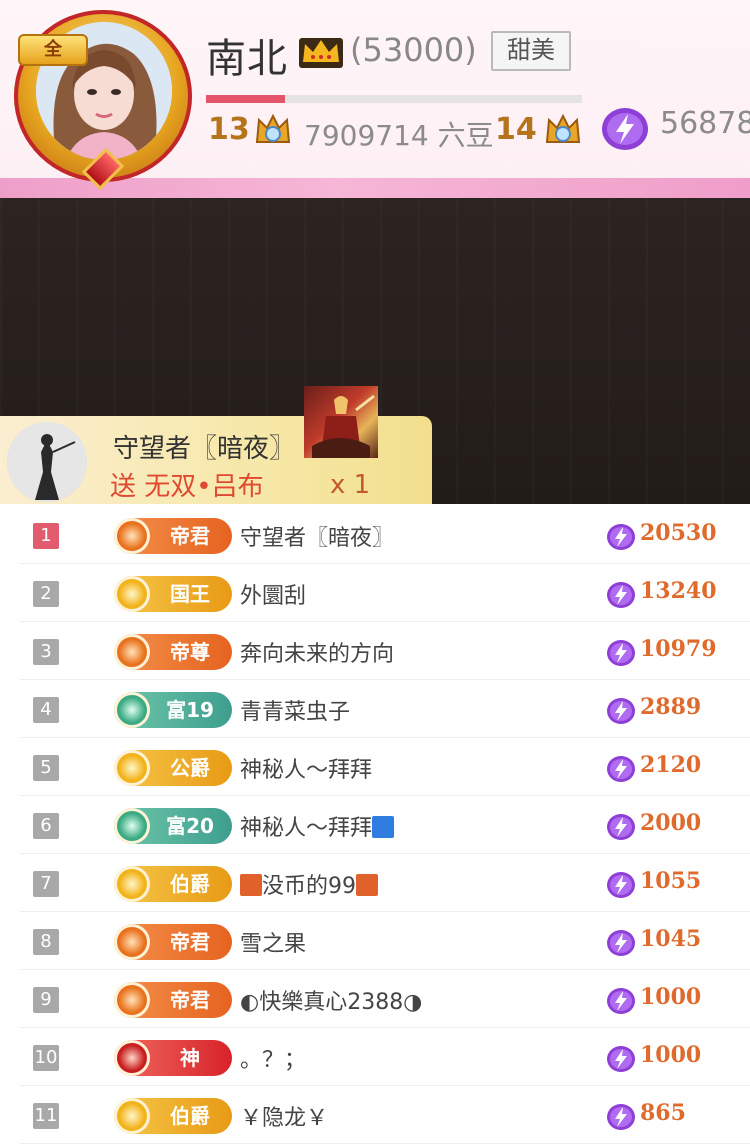 Image resolution: width=750 pixels, height=1144 pixels. Describe the element at coordinates (516, 129) in the screenshot. I see `next-level: 14` at that location.